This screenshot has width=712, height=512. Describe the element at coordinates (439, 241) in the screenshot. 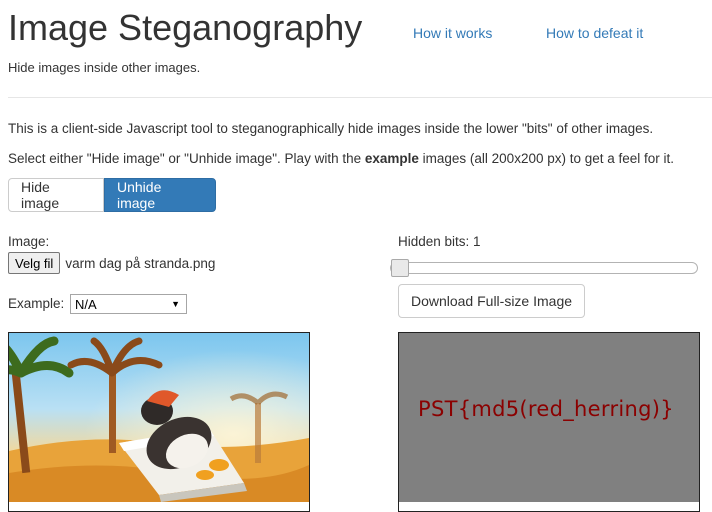

I see `hidden-bits-label: Hidden bits: 1` at that location.